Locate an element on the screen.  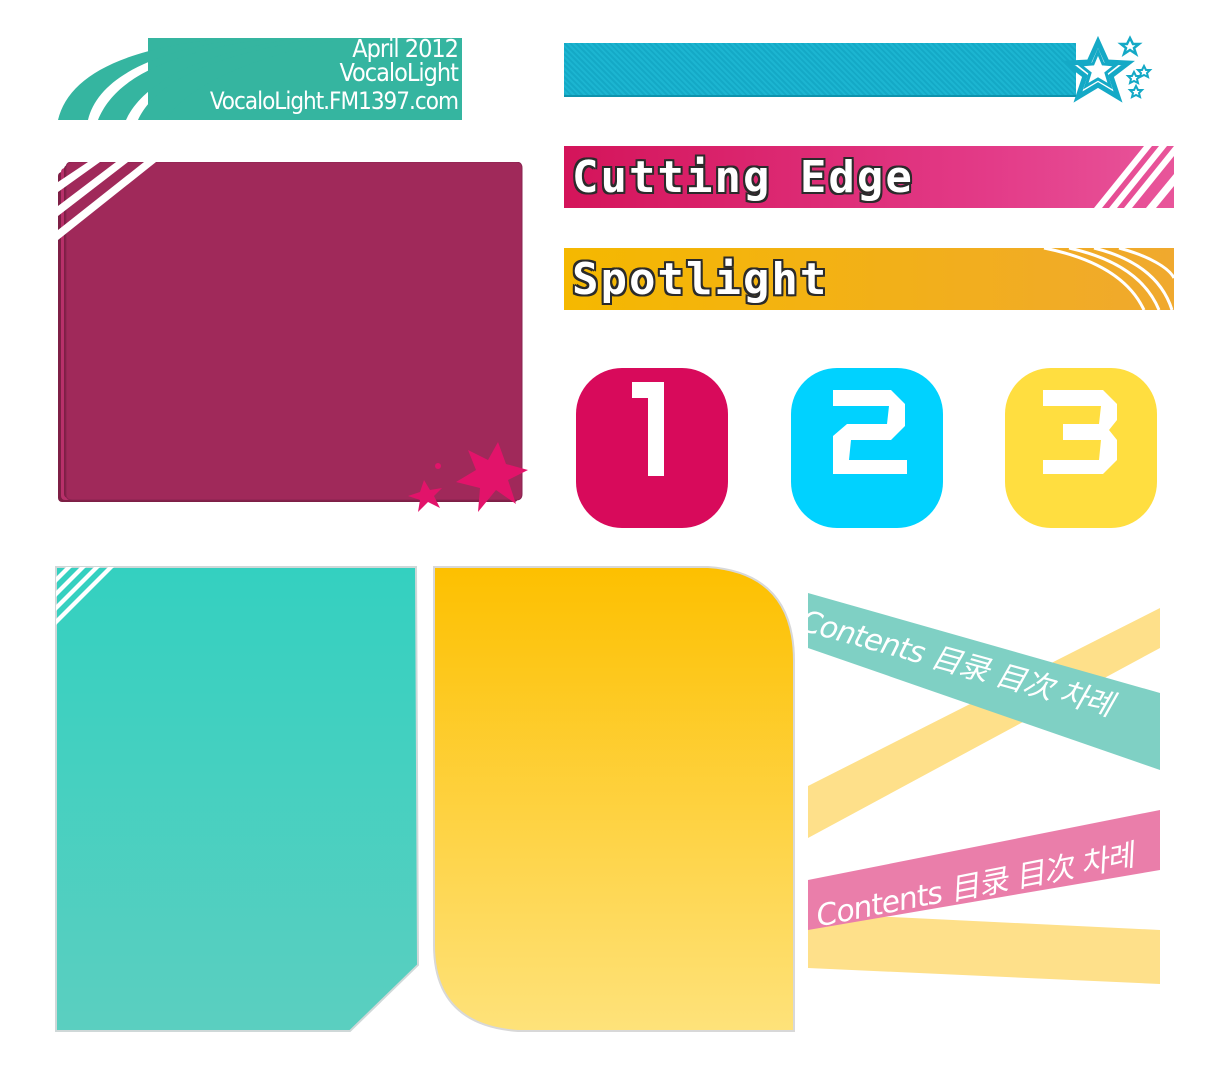
cutting-edge-label: Cutting Edge is located at coordinates (743, 177).